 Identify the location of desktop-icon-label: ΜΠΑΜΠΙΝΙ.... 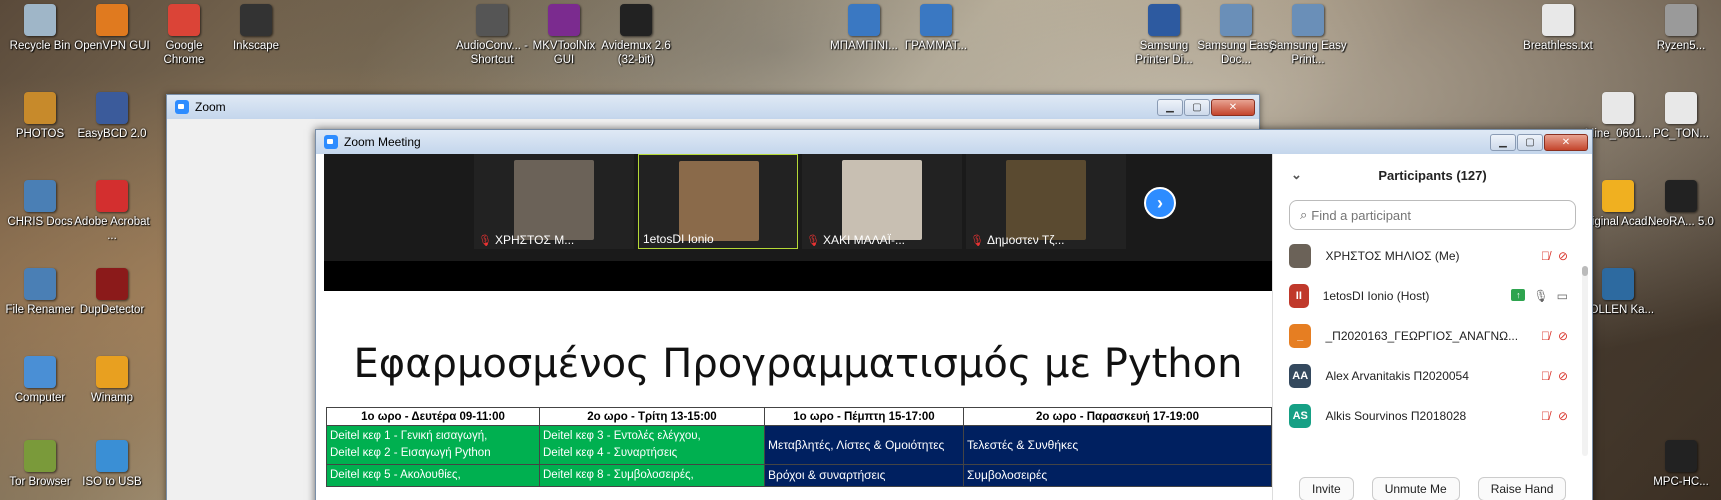
(864, 46).